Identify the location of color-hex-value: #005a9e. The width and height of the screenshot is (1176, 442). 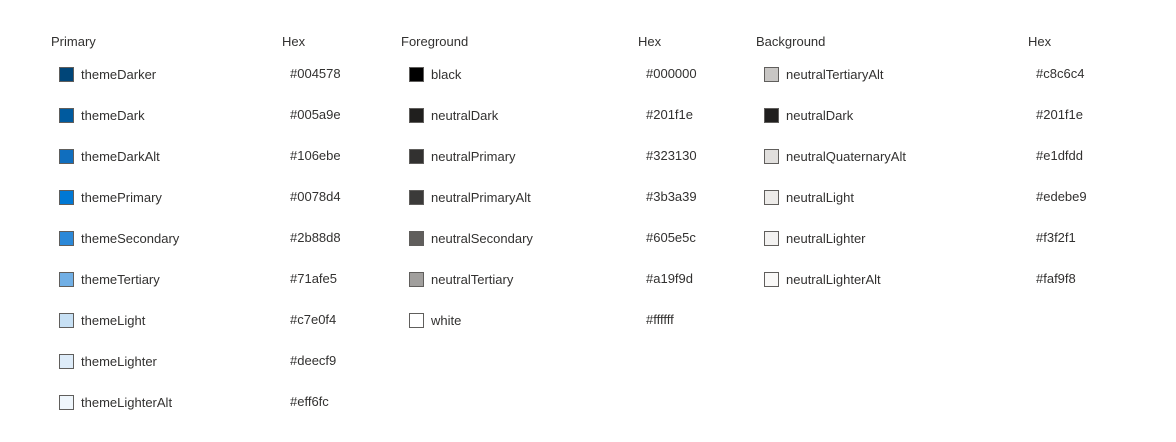
(315, 114).